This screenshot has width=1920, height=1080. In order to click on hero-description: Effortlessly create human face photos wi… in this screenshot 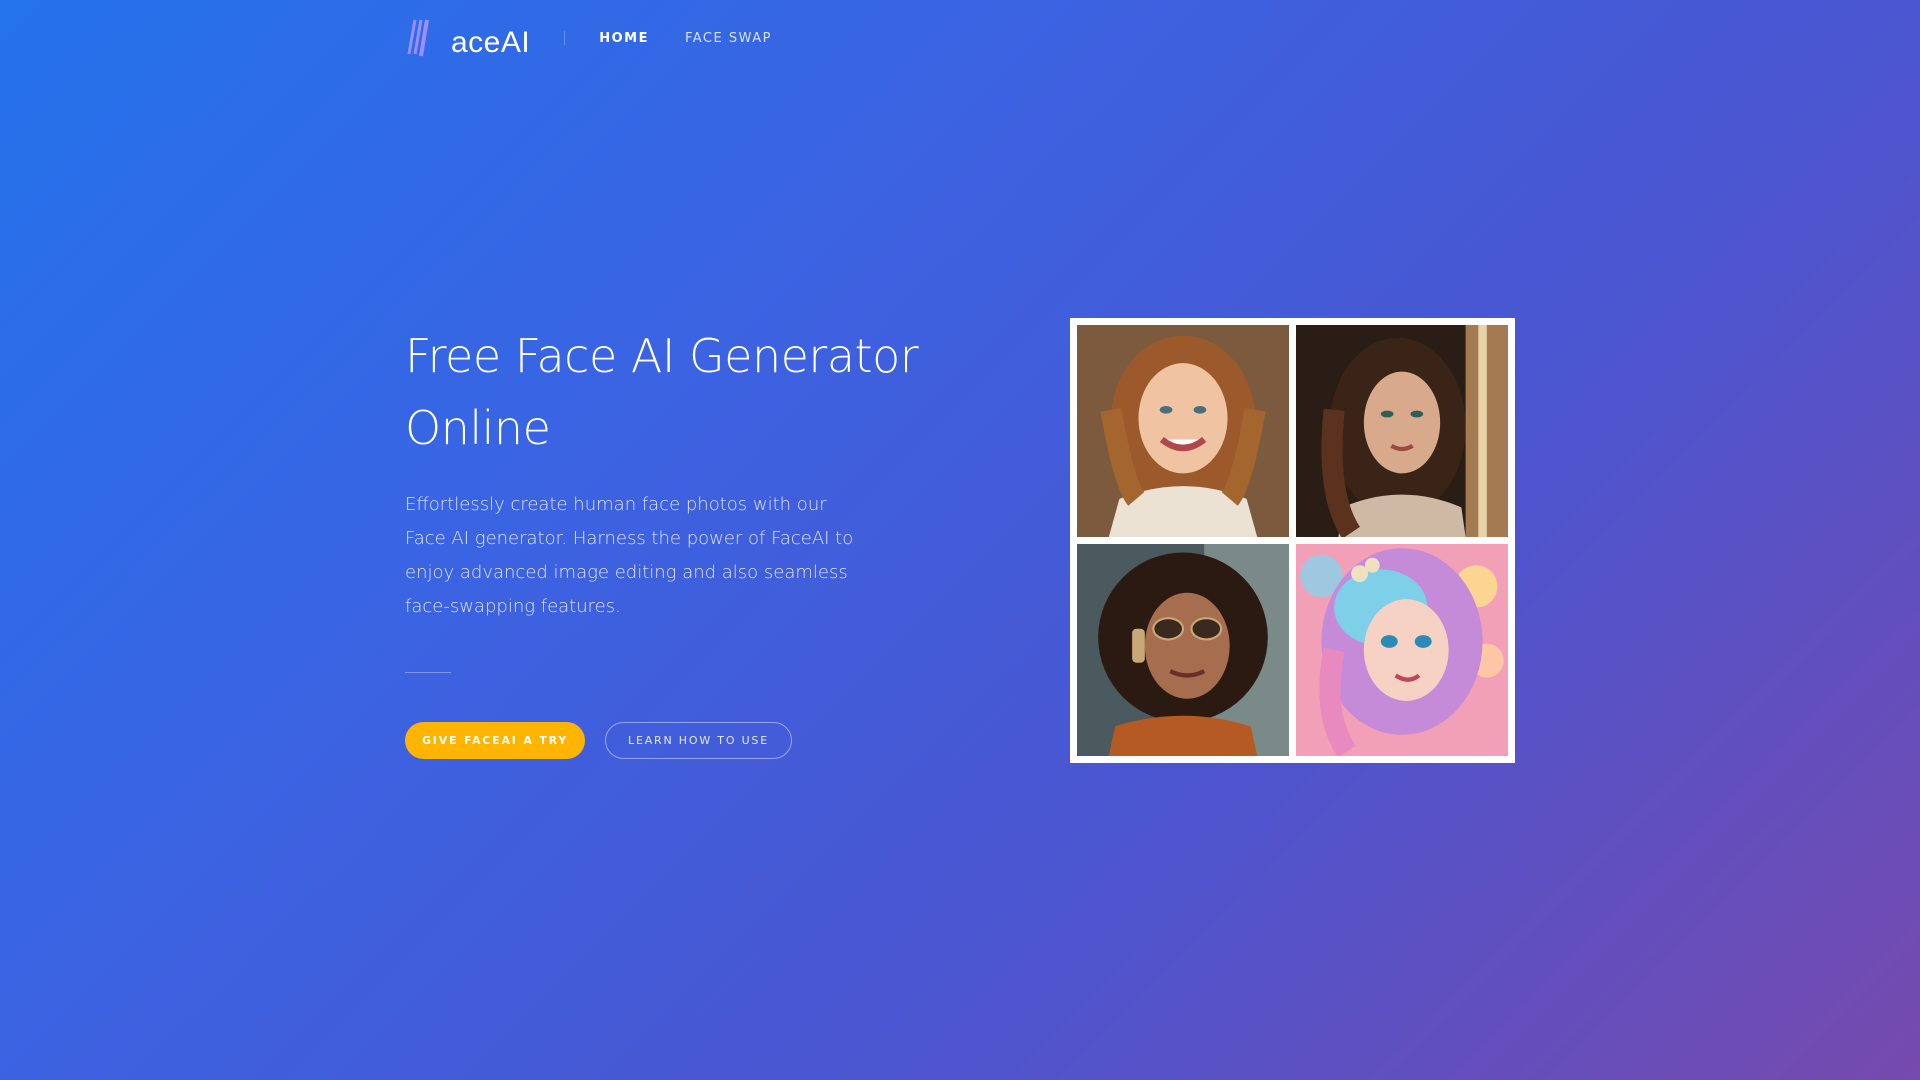, I will do `click(629, 555)`.